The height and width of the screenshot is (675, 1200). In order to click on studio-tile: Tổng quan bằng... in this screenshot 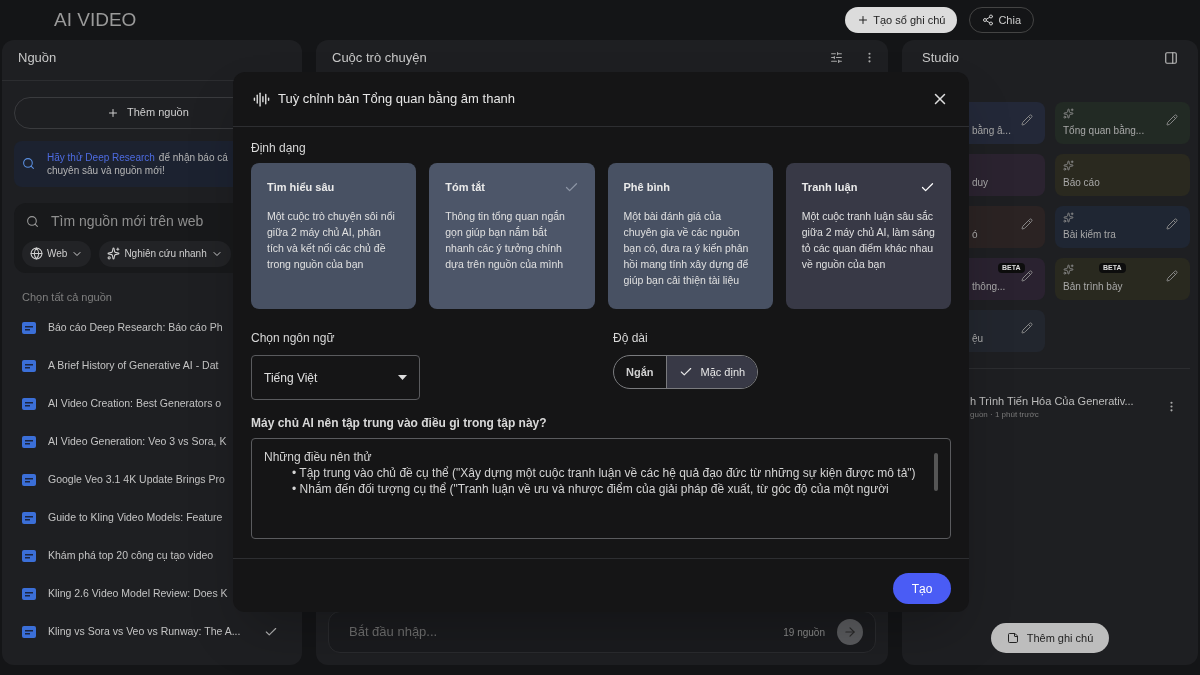, I will do `click(1122, 122)`.